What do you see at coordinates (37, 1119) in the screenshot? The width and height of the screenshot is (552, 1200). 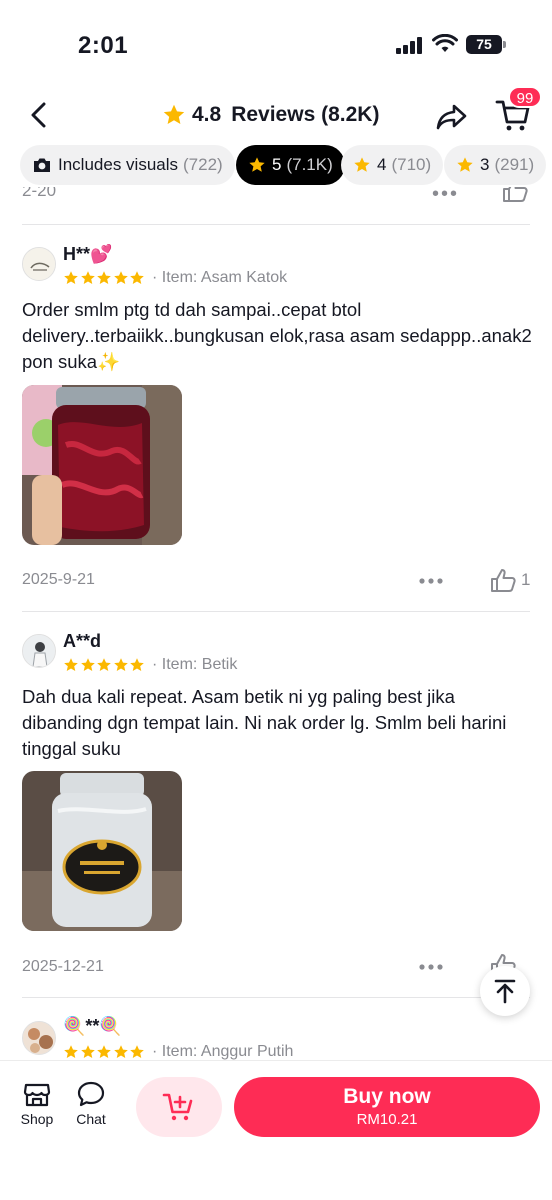 I see `shop-label: Shop` at bounding box center [37, 1119].